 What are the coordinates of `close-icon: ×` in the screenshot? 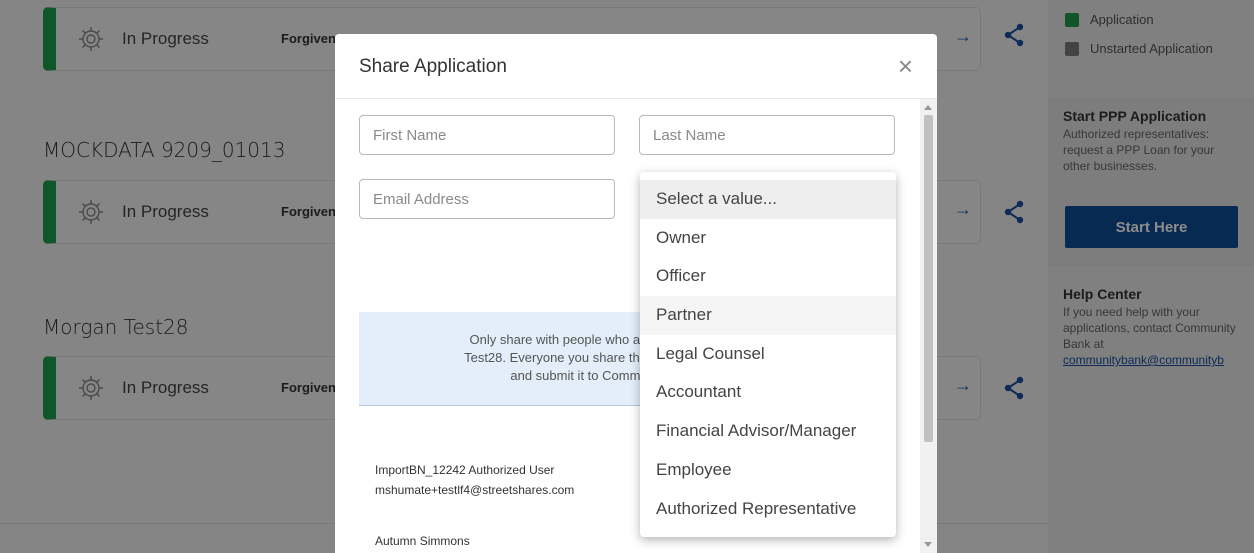 It's located at (905, 66).